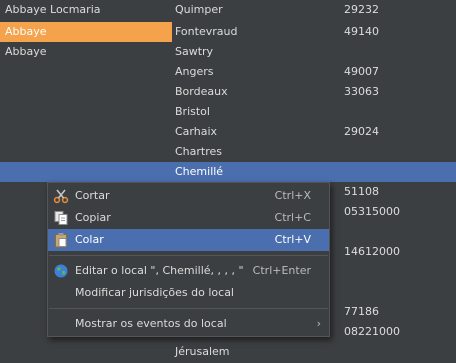 The image size is (456, 363). I want to click on city-cell: Sawtry, so click(256, 52).